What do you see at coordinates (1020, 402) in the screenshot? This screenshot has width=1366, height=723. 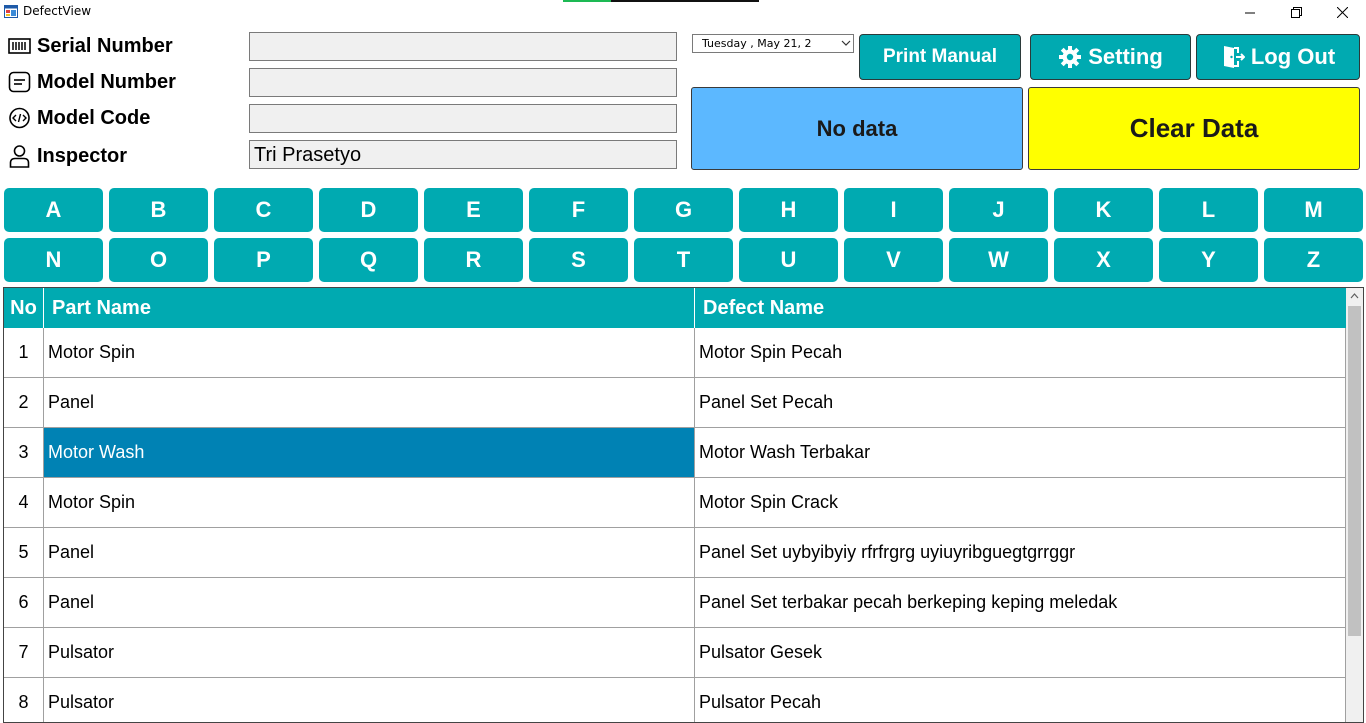 I see `cell-defect-name: Panel Set Pecah` at bounding box center [1020, 402].